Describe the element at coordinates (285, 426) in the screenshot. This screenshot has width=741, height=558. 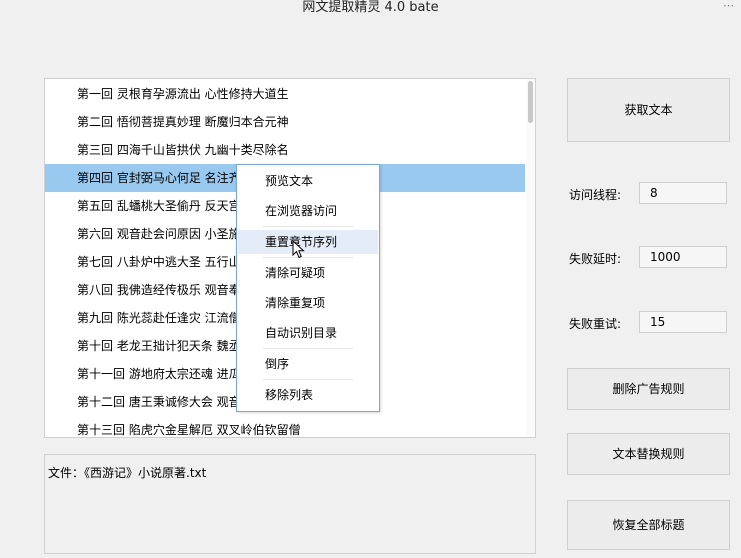
I see `chapter-row: 第十三回 陷虎穴金星解厄 双叉岭伯钦留僧` at that location.